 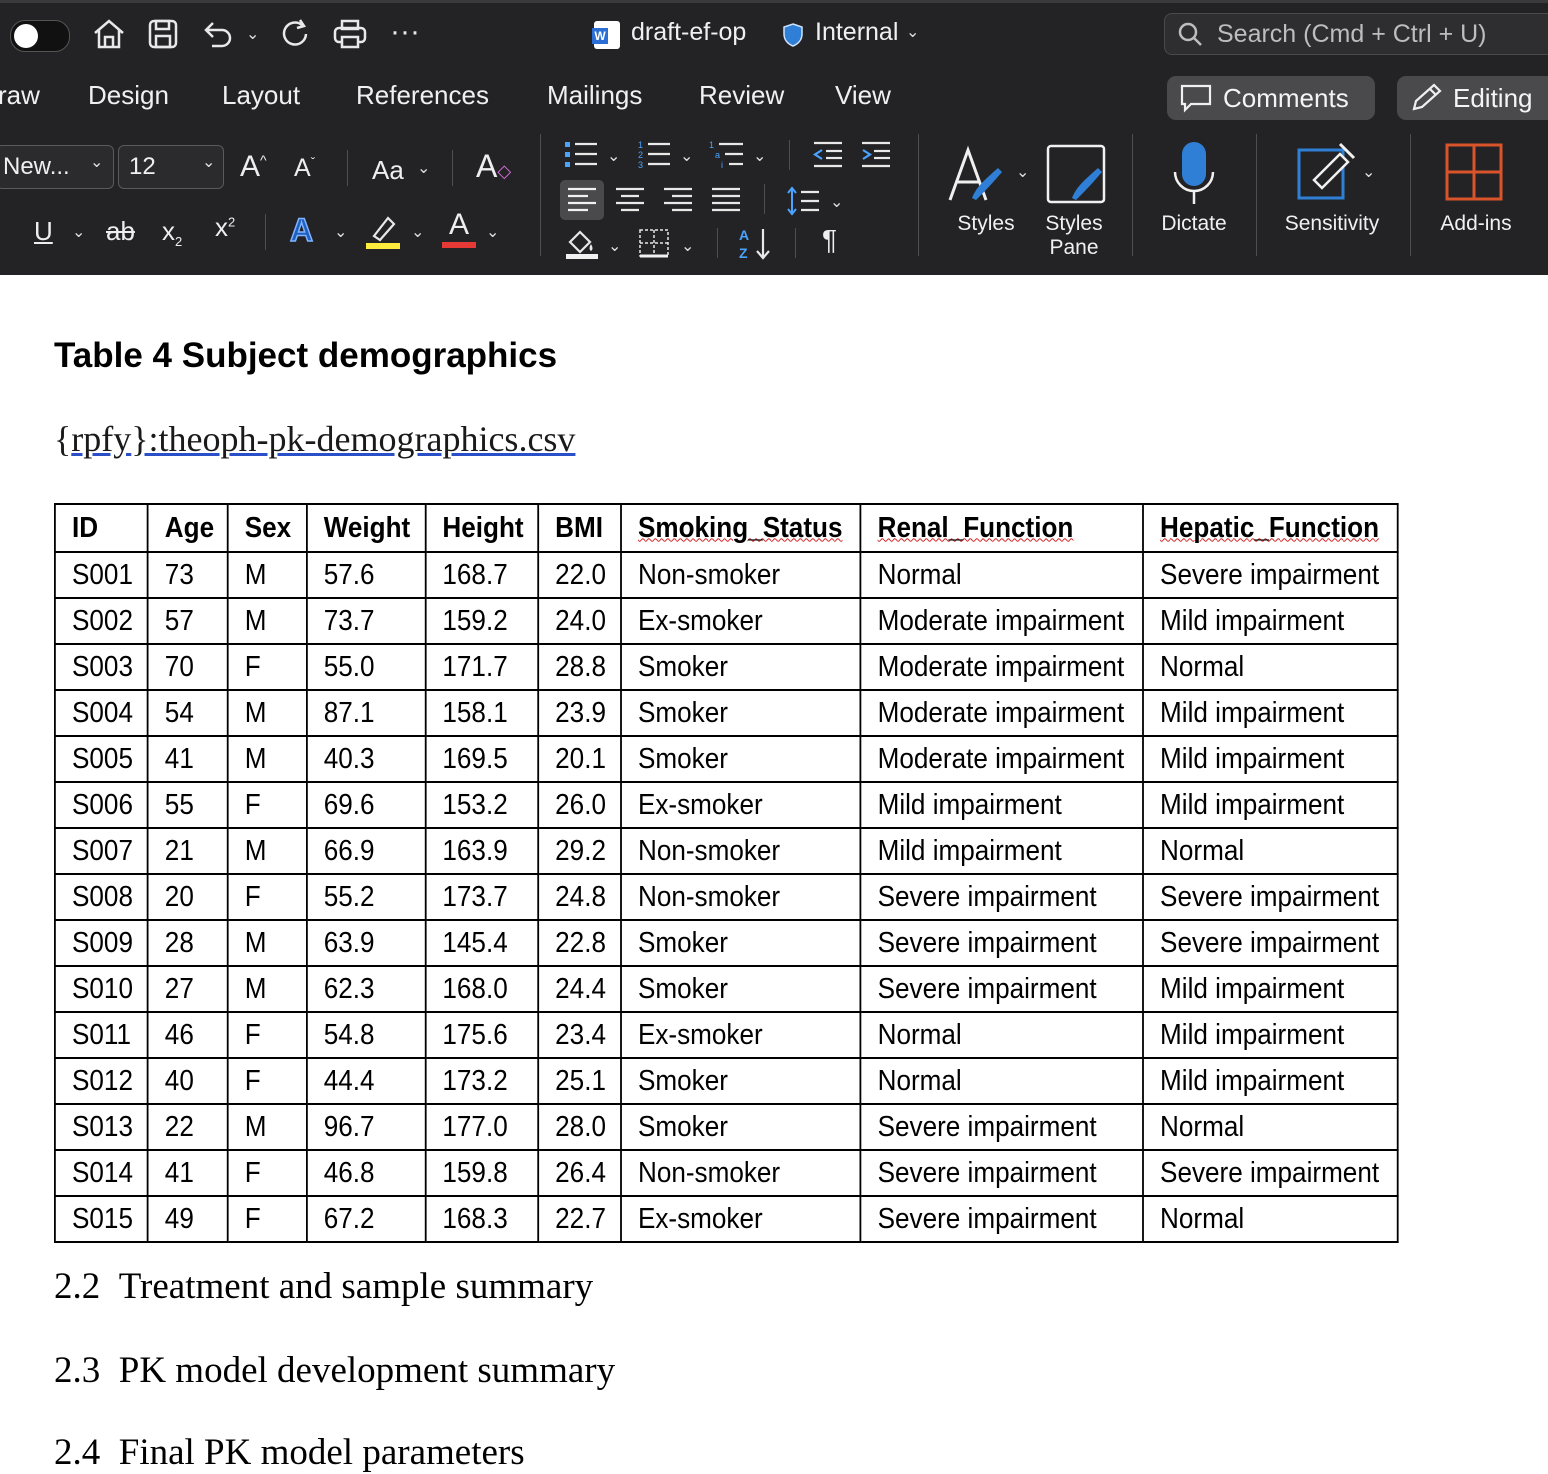 I want to click on heading-text: Treatment and sample summary, so click(x=356, y=1286).